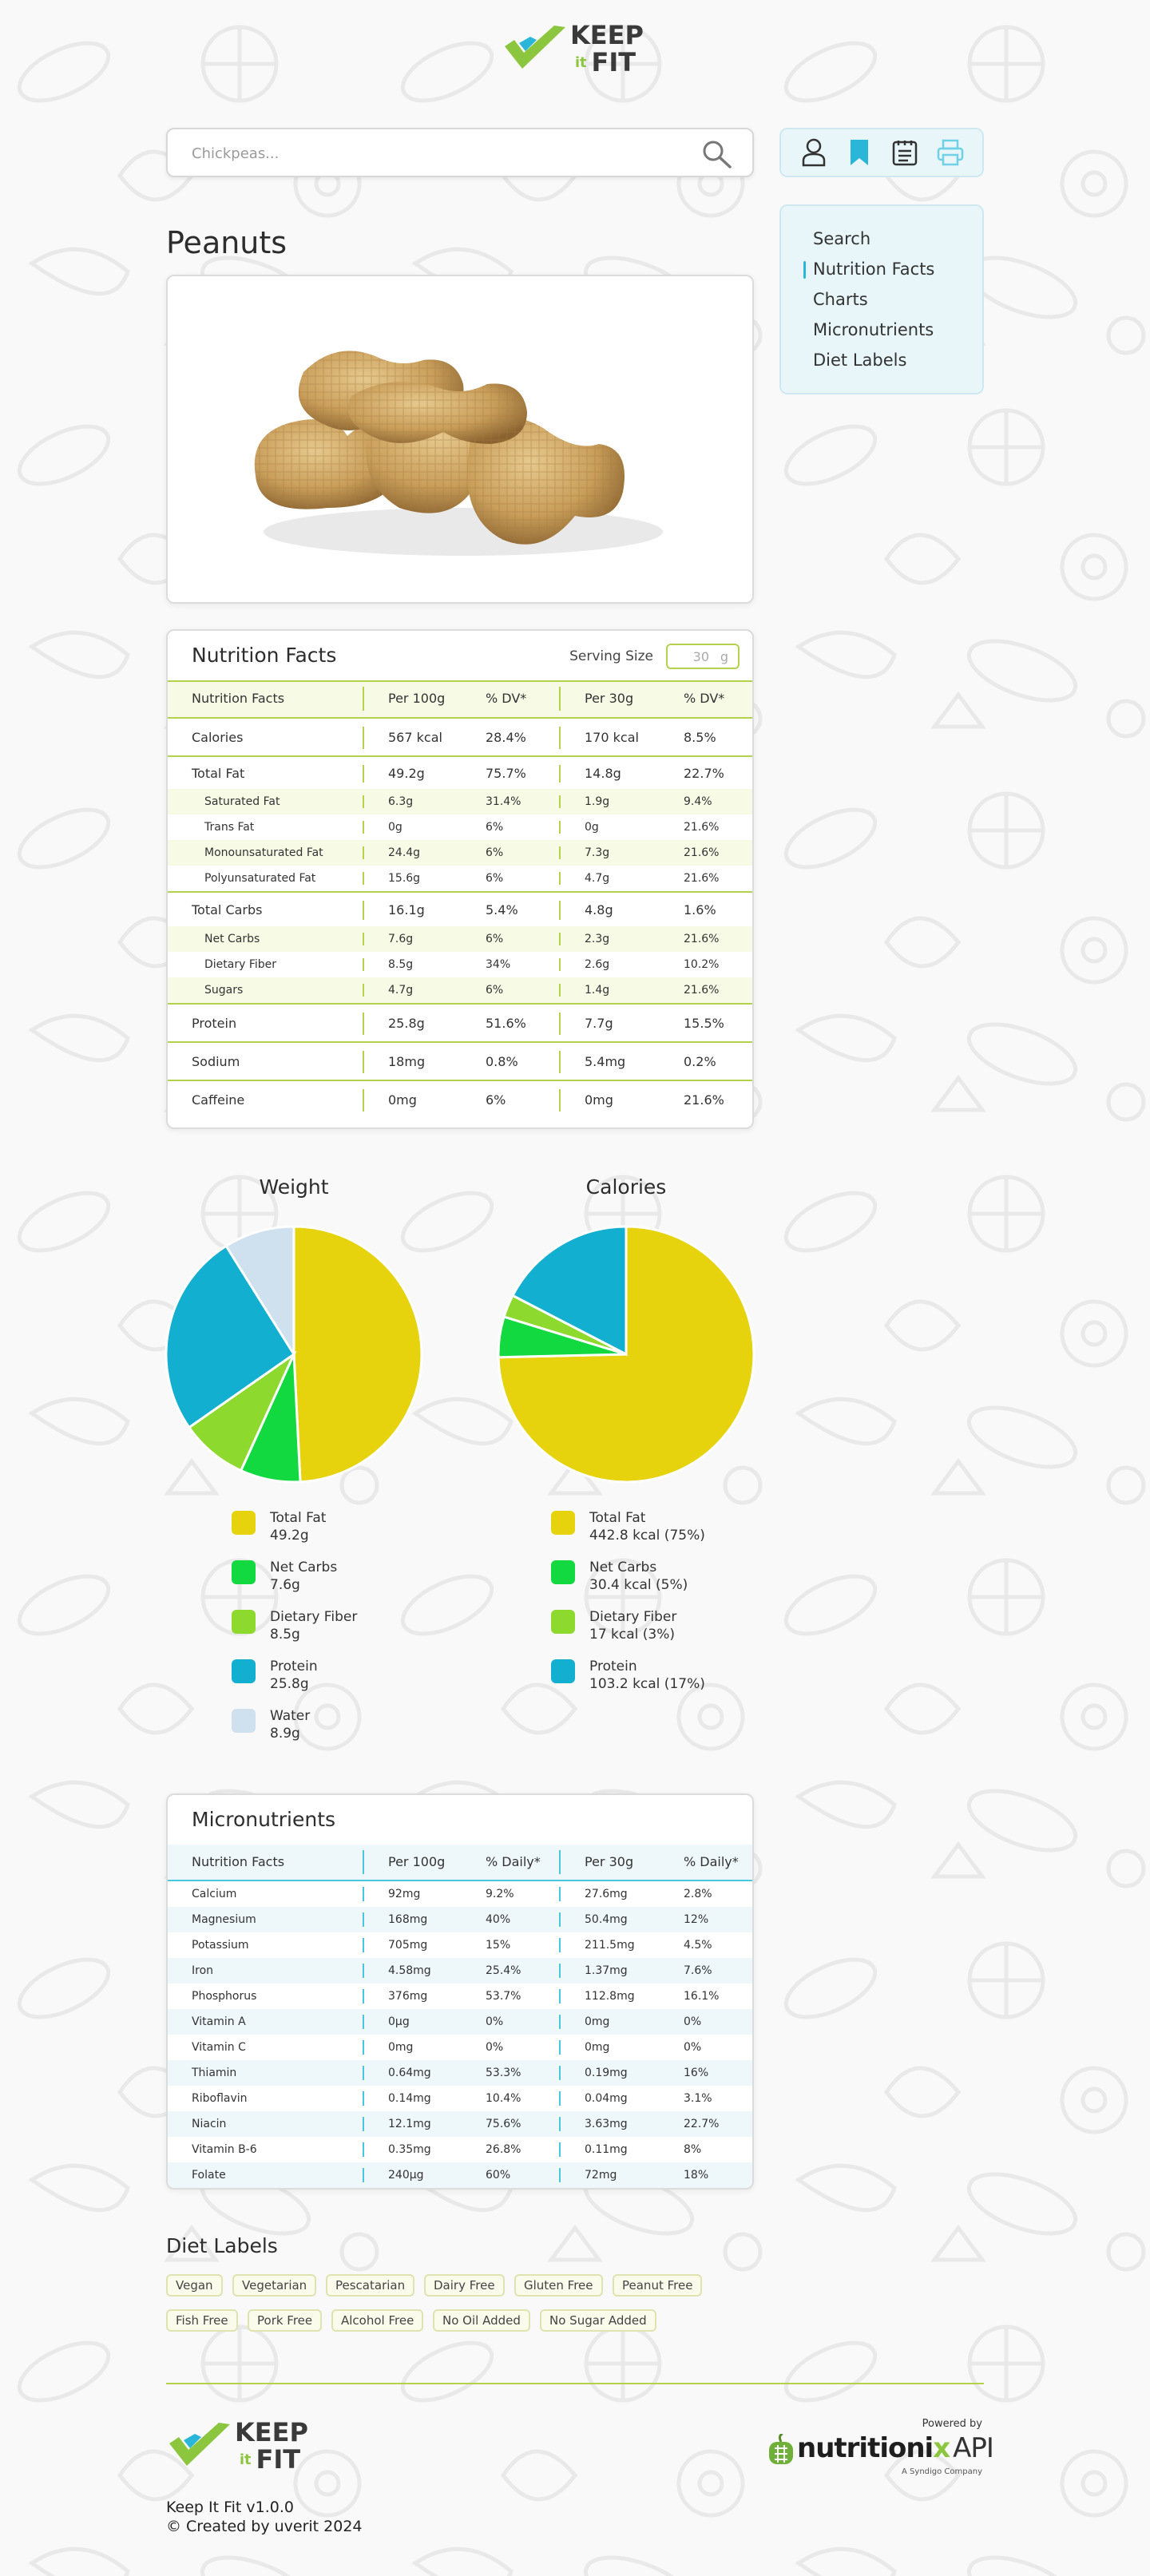  Describe the element at coordinates (482, 2320) in the screenshot. I see `diet-label-tag: No Oil Added` at that location.